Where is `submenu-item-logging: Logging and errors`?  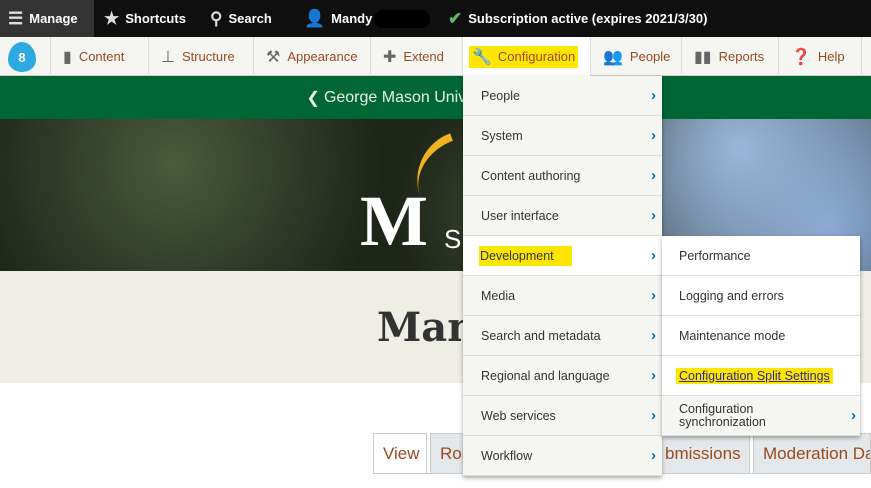 submenu-item-logging: Logging and errors is located at coordinates (761, 296).